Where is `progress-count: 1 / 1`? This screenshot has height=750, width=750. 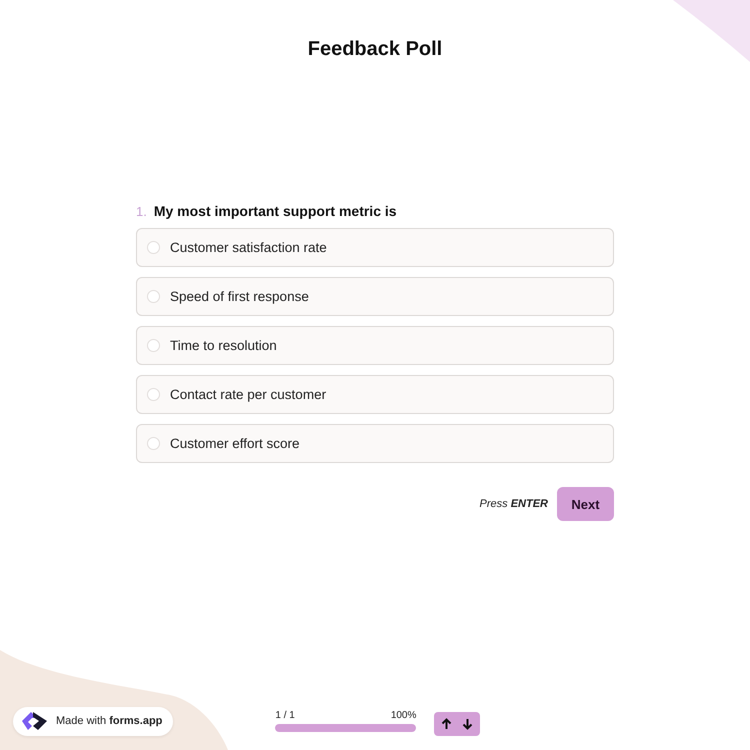
progress-count: 1 / 1 is located at coordinates (285, 715).